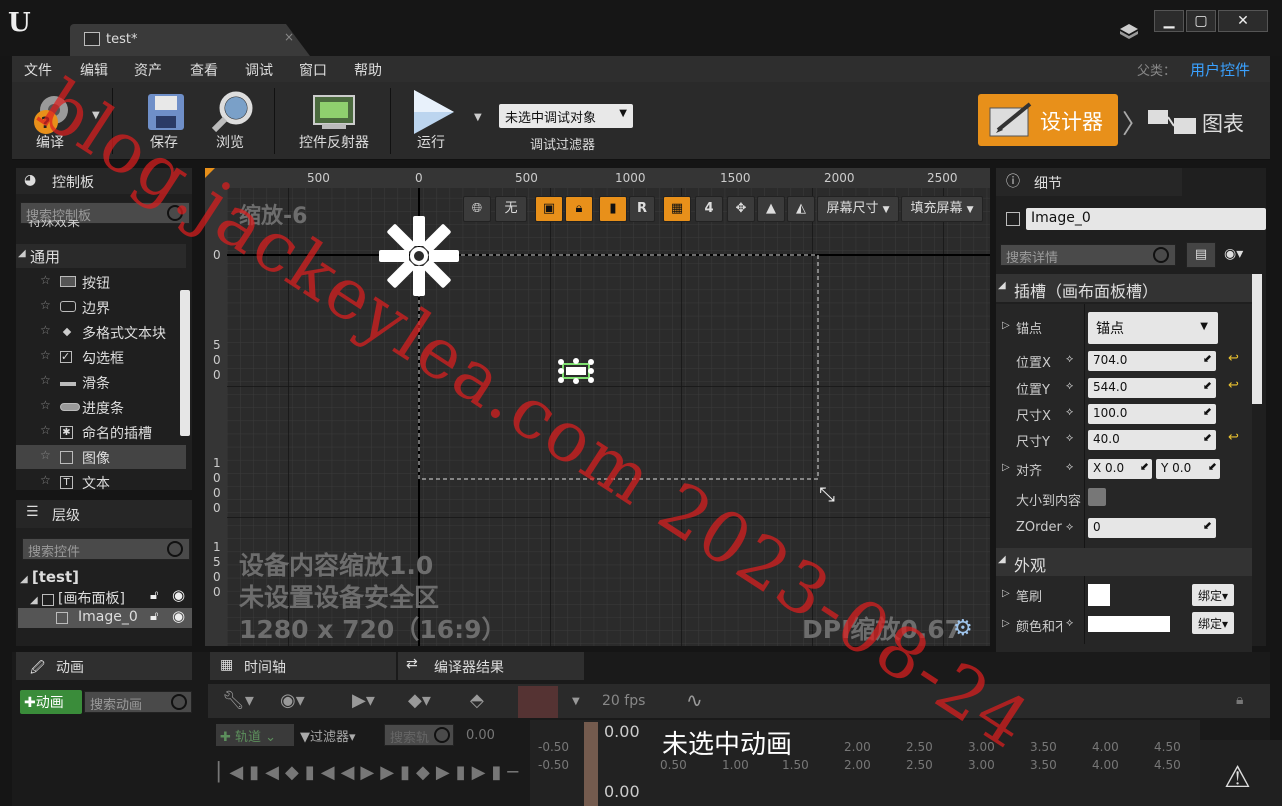 The height and width of the screenshot is (806, 1282). Describe the element at coordinates (334, 121) in the screenshot. I see `widget-reflector-button: 控件反射器` at that location.